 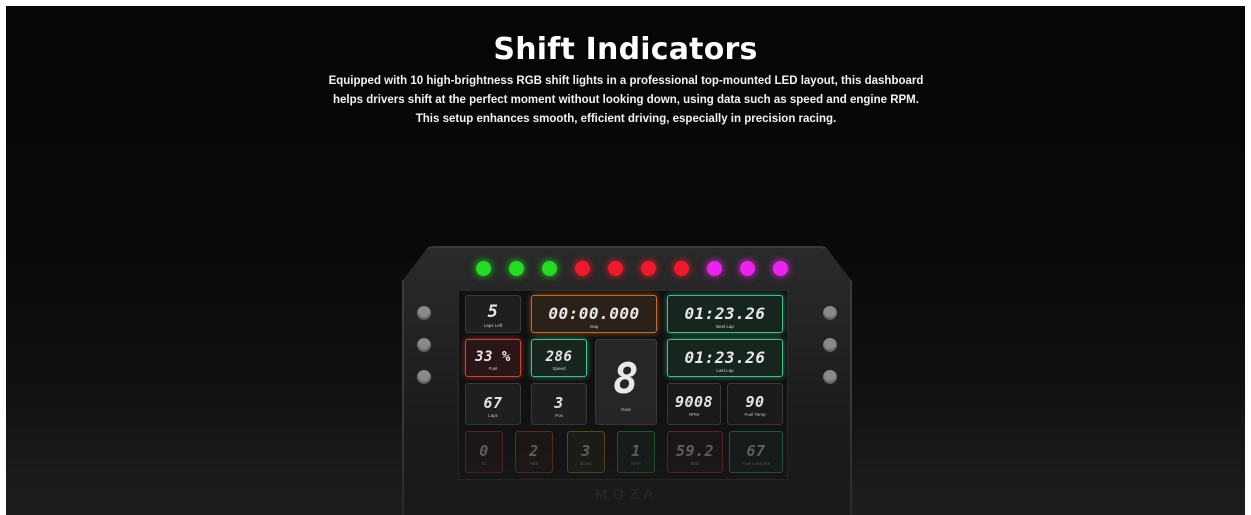 What do you see at coordinates (559, 358) in the screenshot?
I see `speed-tile: 286 Speed` at bounding box center [559, 358].